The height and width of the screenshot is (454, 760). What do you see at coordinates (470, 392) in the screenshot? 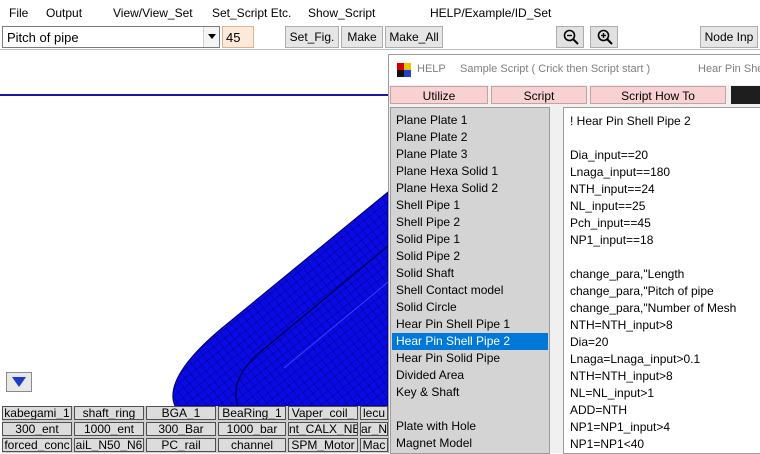
I see `list-item: Key & Shaft` at bounding box center [470, 392].